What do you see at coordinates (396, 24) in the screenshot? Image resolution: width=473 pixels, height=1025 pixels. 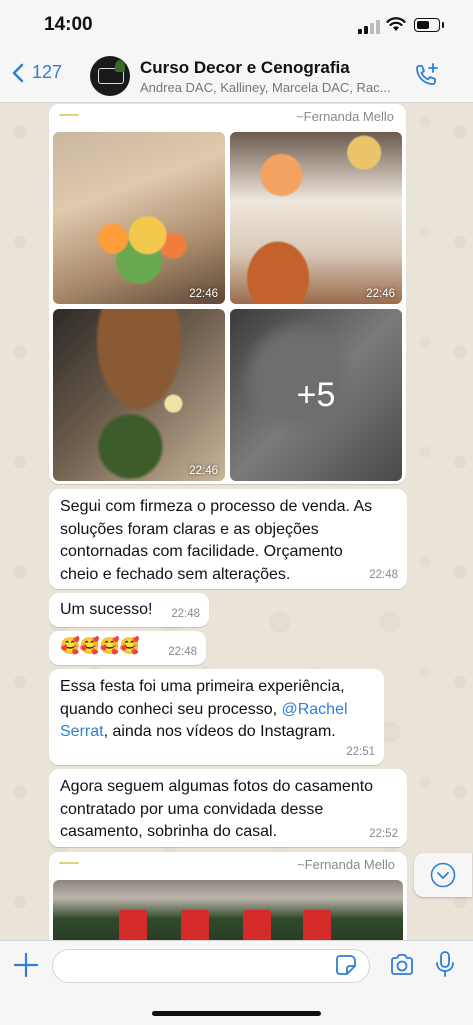 I see `wifi-icon` at bounding box center [396, 24].